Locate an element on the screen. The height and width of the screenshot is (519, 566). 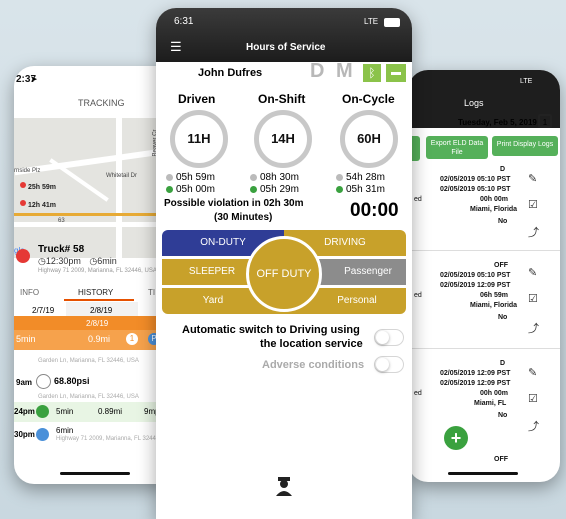
page-title: TRACKING is located at coordinates (101, 103).